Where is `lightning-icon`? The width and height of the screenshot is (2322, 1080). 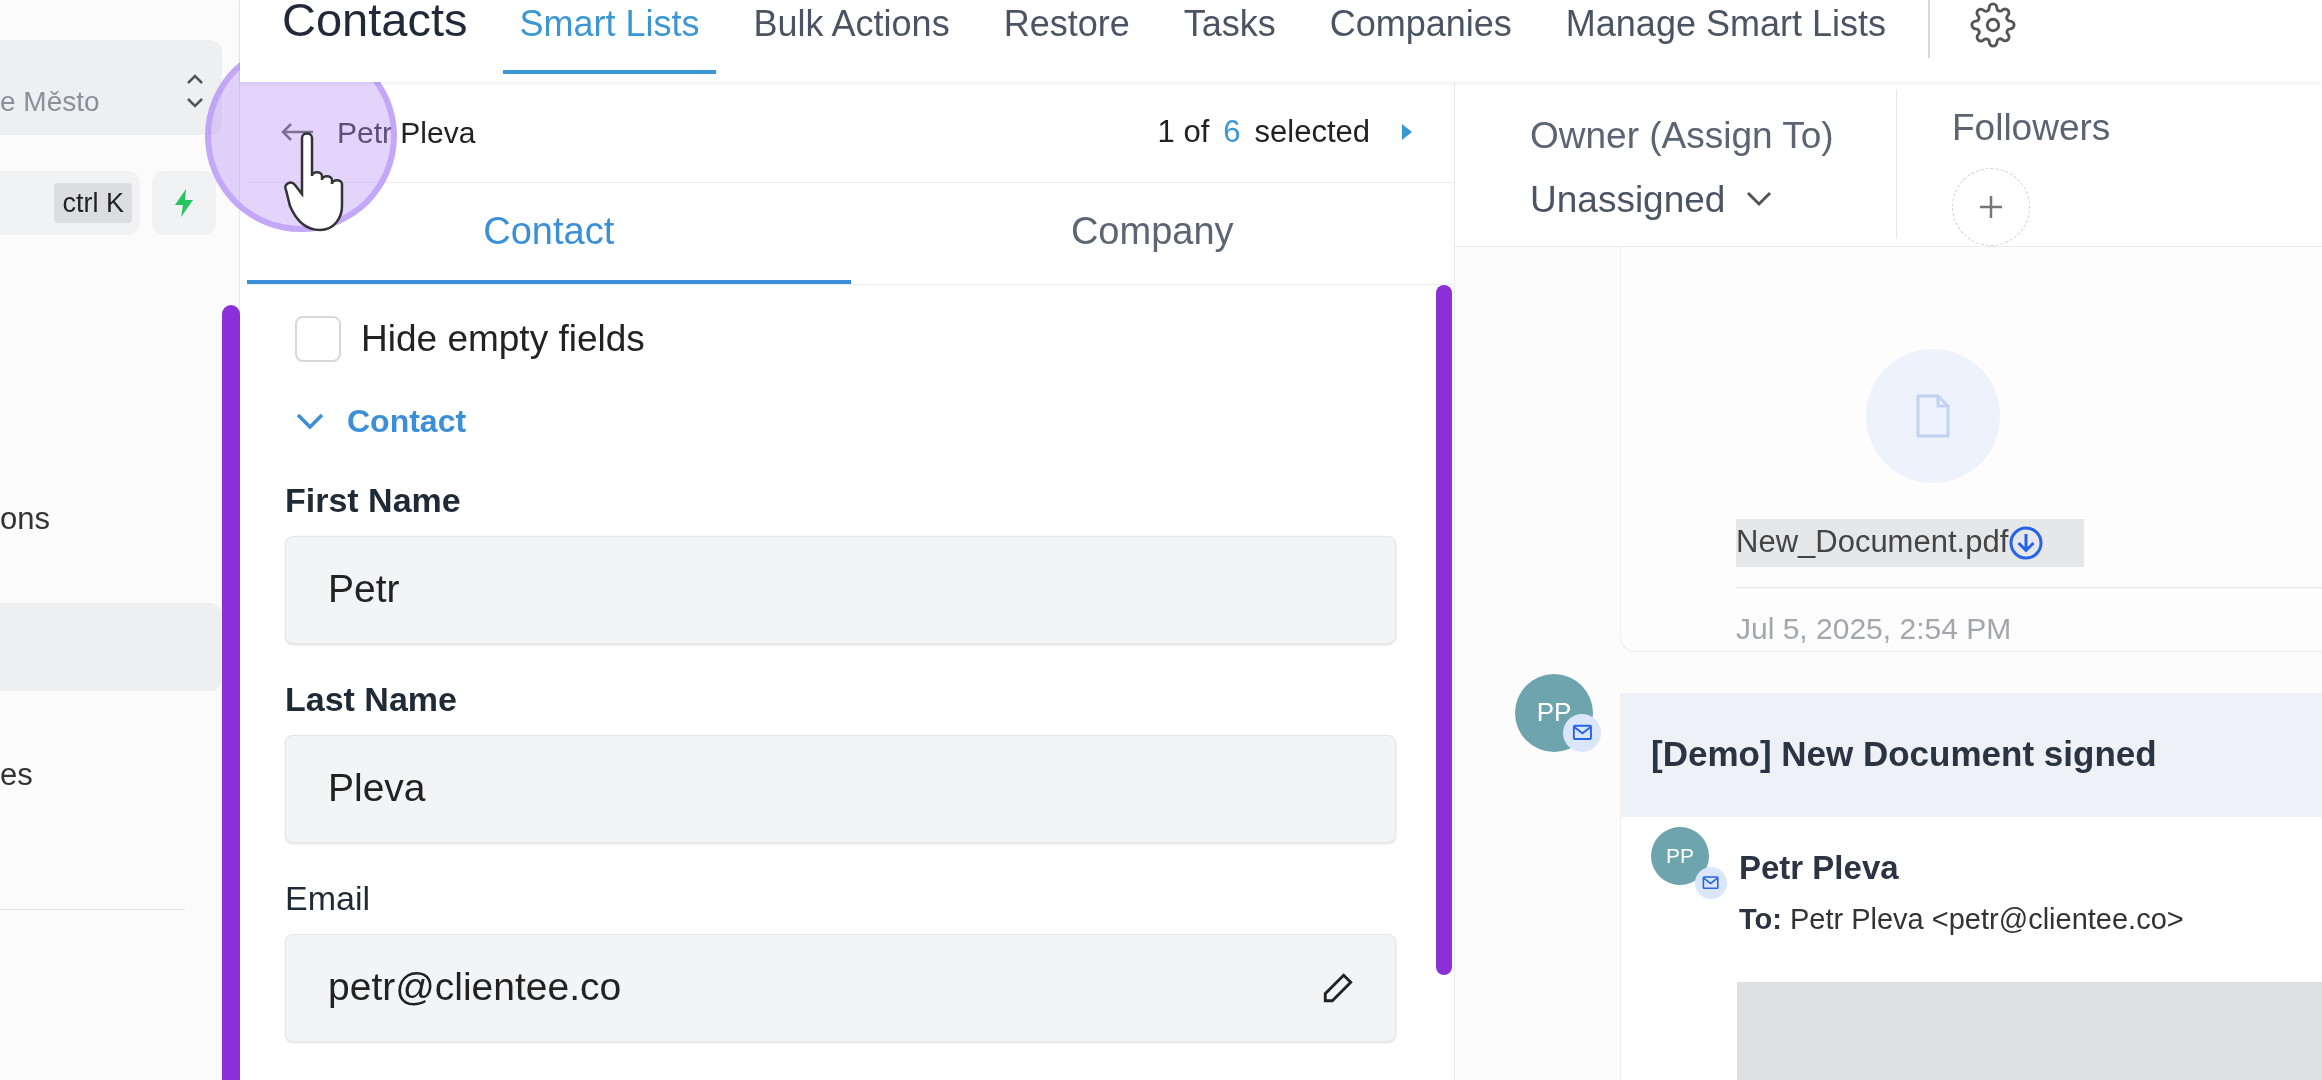
lightning-icon is located at coordinates (184, 203).